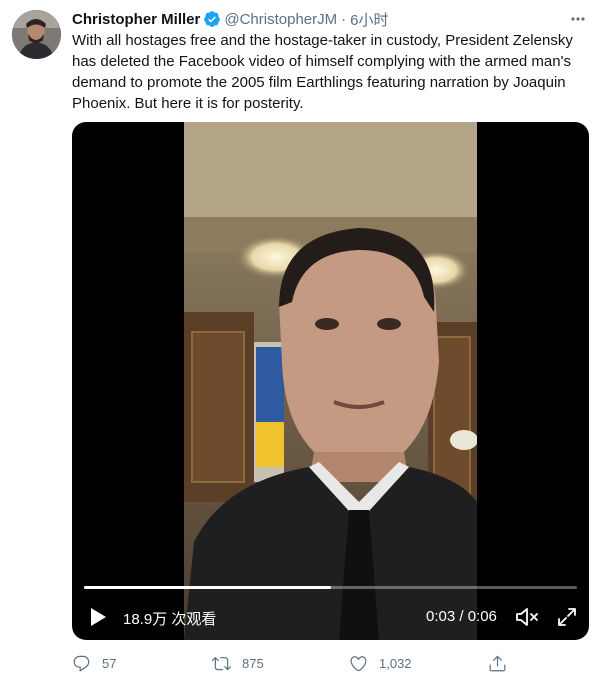 The width and height of the screenshot is (600, 681). I want to click on like-button: 1,032, so click(380, 663).